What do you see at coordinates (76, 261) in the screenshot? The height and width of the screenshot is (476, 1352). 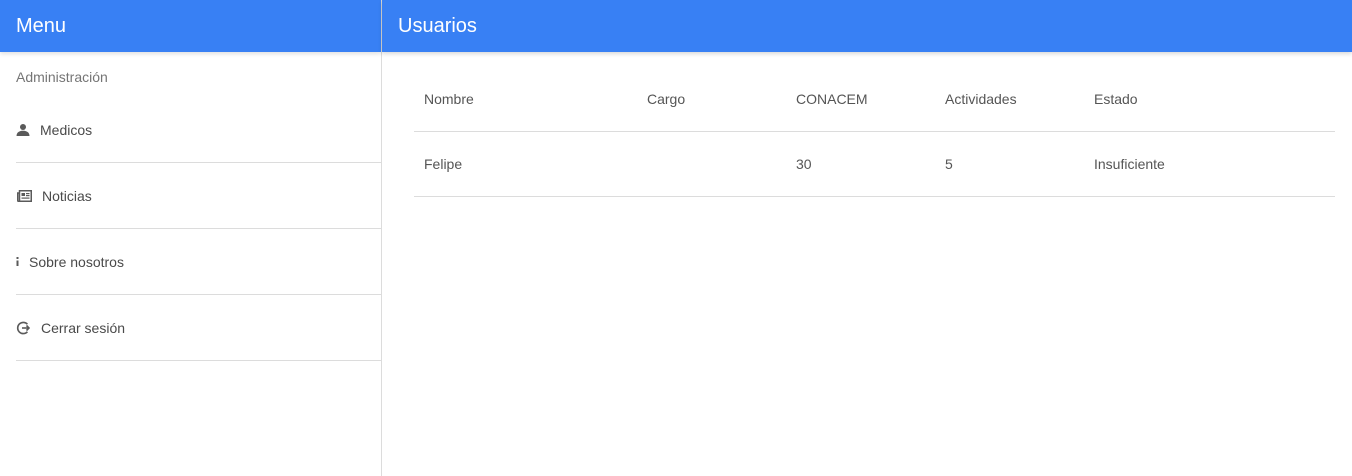 I see `menu-item-label: Sobre nosotros` at bounding box center [76, 261].